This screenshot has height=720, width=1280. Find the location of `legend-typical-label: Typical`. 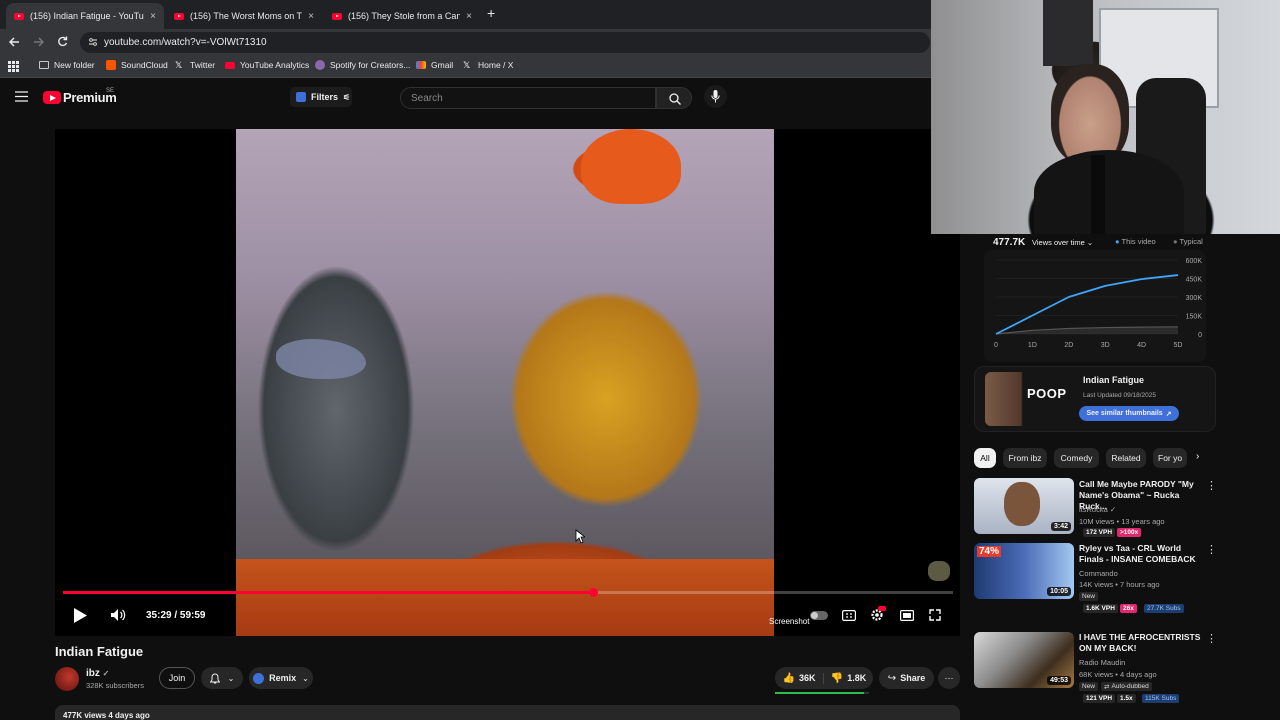

legend-typical-label: Typical is located at coordinates (1191, 241).